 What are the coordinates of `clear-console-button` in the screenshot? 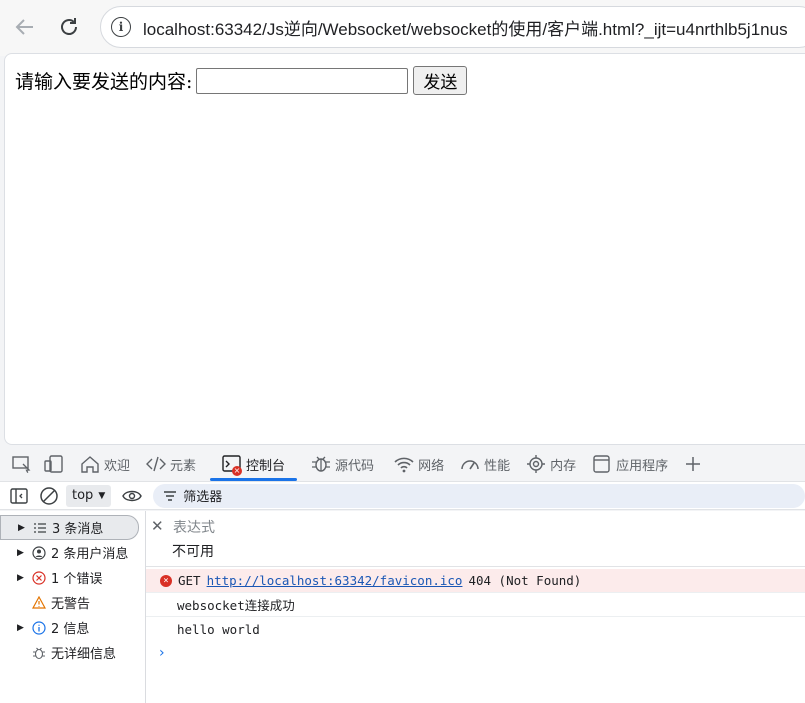 It's located at (49, 496).